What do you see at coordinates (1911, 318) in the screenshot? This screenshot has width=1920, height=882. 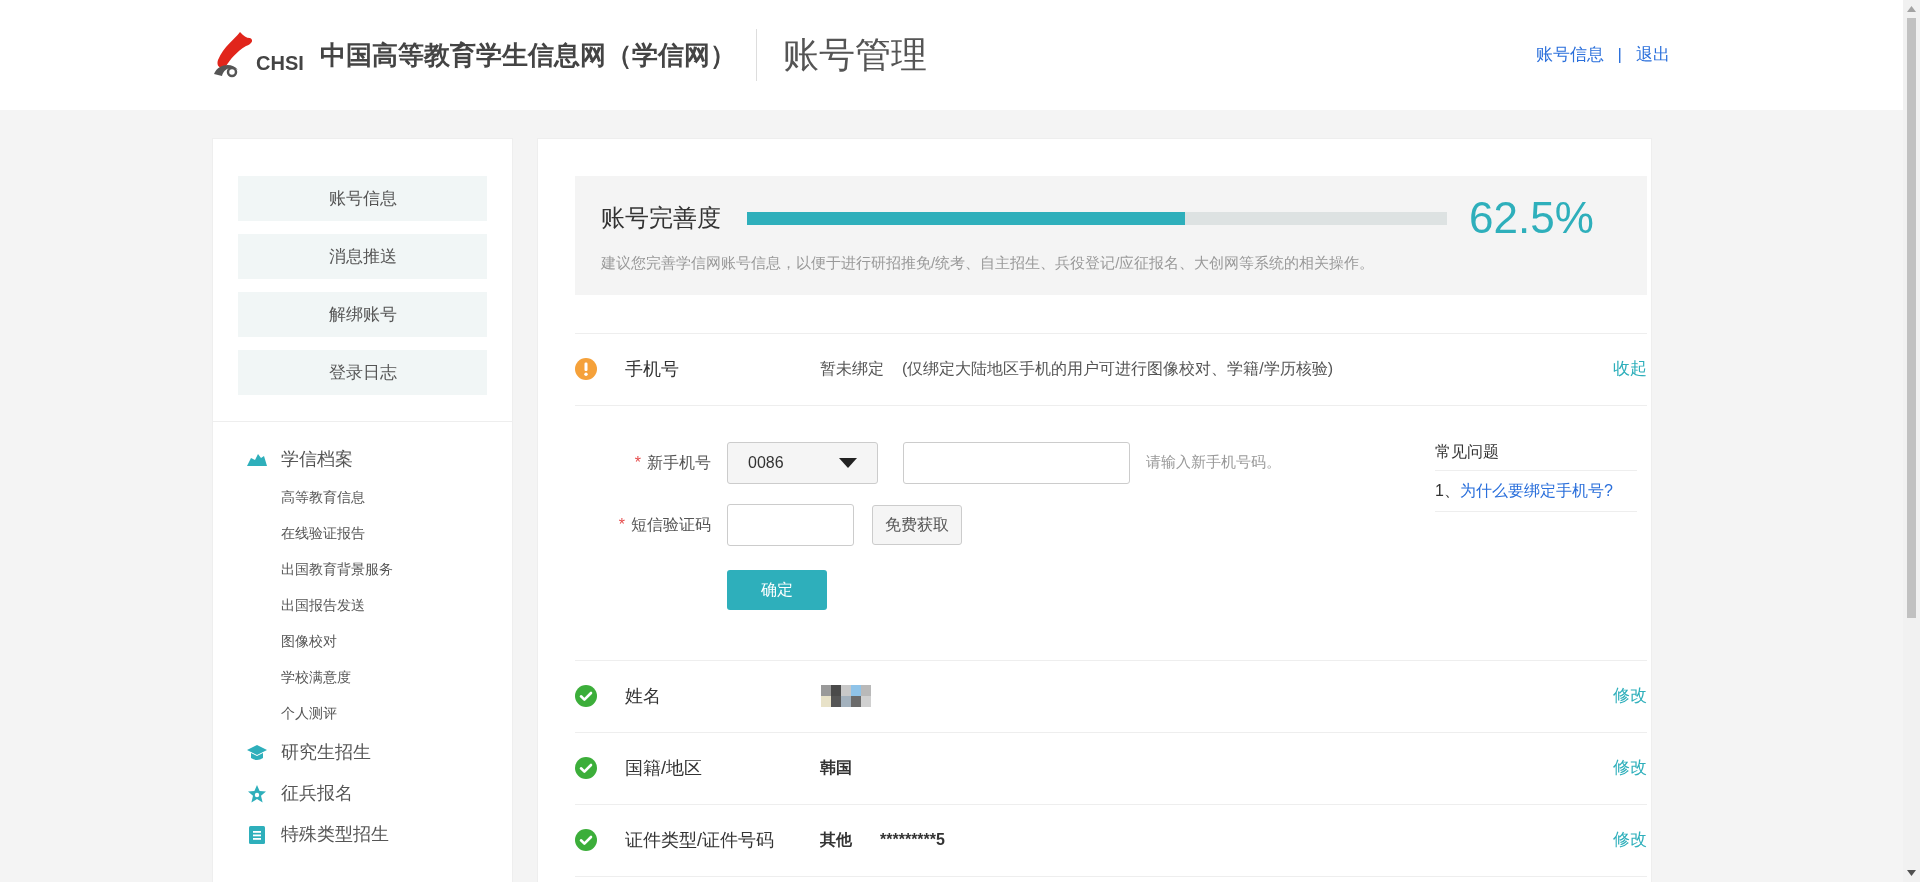 I see `scrollbar-thumb` at bounding box center [1911, 318].